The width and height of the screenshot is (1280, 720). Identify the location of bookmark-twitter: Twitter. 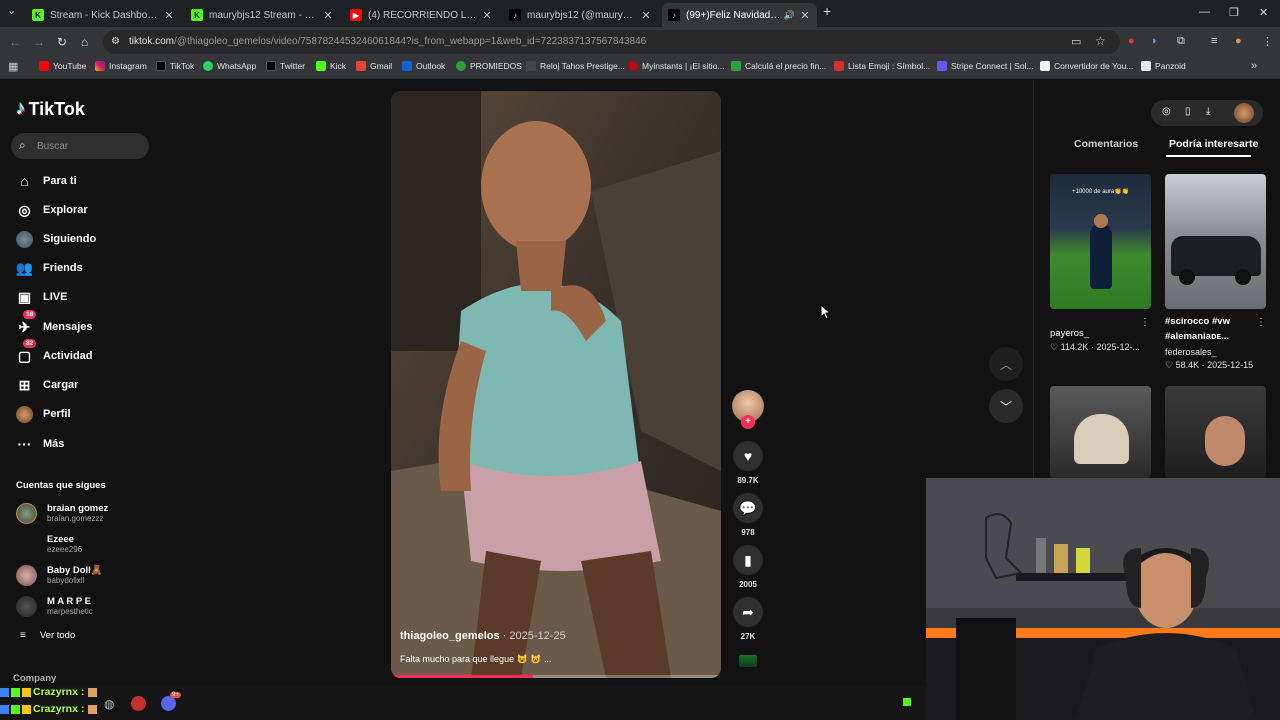
(285, 66).